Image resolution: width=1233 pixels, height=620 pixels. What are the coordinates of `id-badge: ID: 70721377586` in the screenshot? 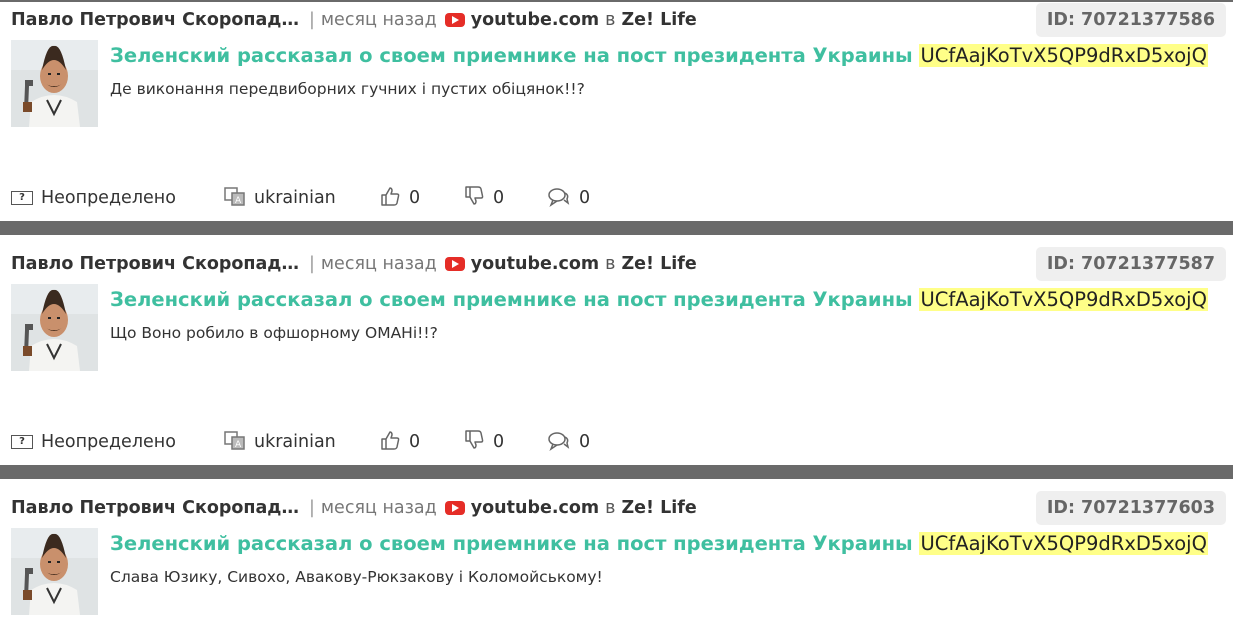 It's located at (1130, 20).